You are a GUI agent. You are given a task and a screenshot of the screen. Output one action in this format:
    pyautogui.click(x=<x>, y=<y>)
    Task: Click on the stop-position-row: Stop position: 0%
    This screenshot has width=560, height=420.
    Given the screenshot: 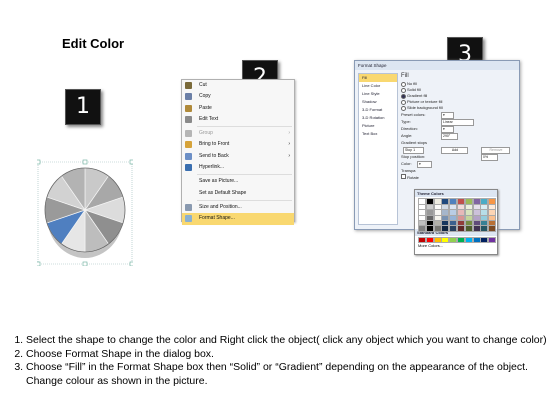 What is the action you would take?
    pyautogui.click(x=458, y=157)
    